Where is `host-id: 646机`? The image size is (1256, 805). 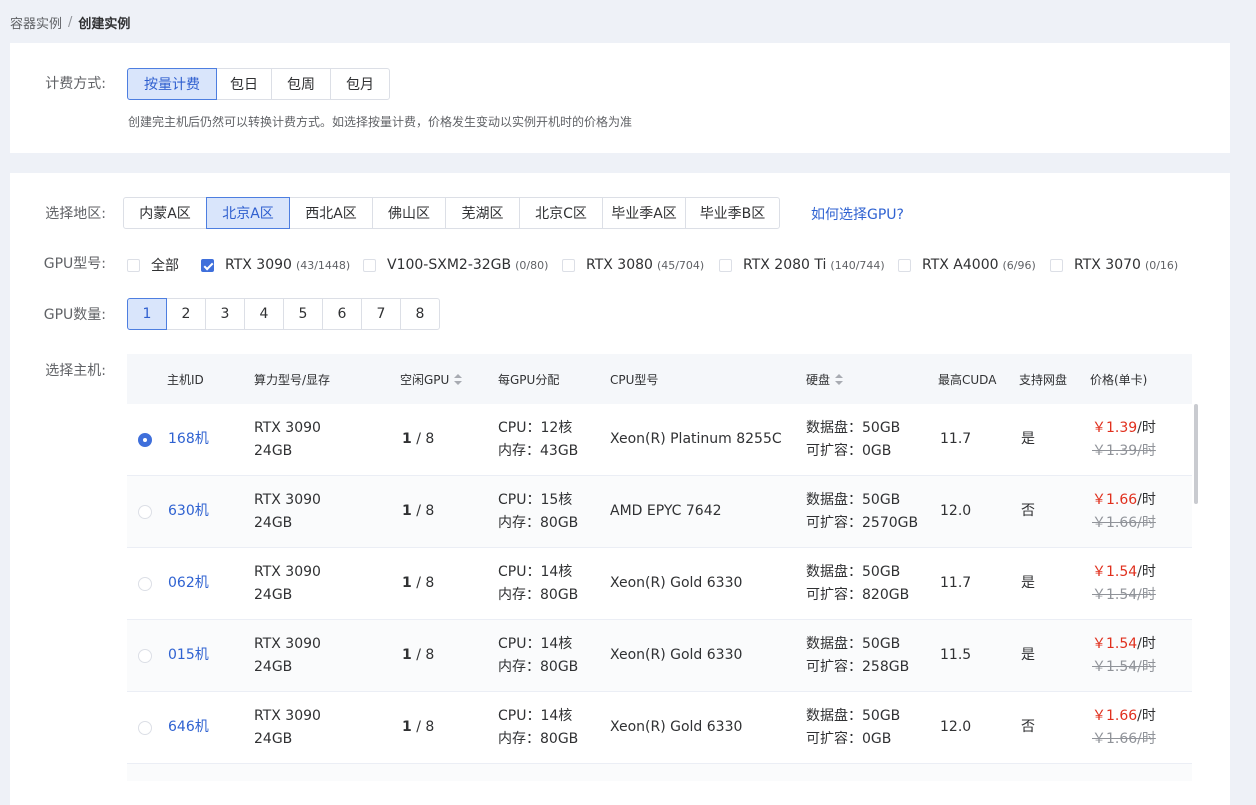 host-id: 646机 is located at coordinates (188, 727).